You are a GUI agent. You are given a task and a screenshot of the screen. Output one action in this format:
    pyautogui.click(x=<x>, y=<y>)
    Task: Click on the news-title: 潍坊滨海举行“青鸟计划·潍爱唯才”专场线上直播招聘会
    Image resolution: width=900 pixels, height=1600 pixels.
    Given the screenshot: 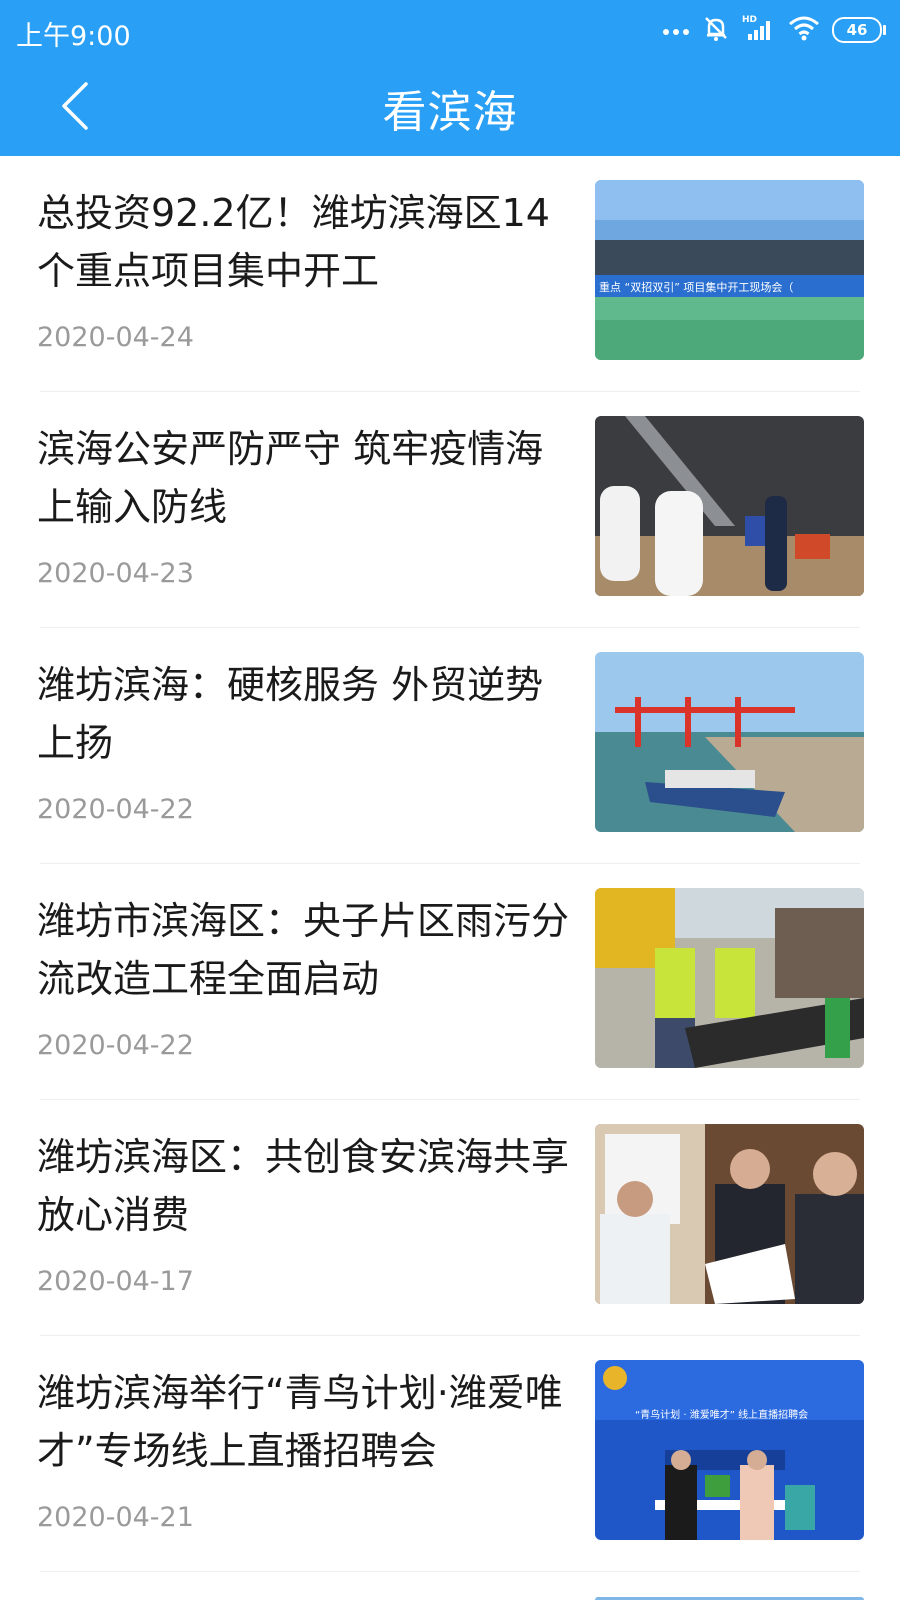 What is the action you would take?
    pyautogui.click(x=300, y=1422)
    